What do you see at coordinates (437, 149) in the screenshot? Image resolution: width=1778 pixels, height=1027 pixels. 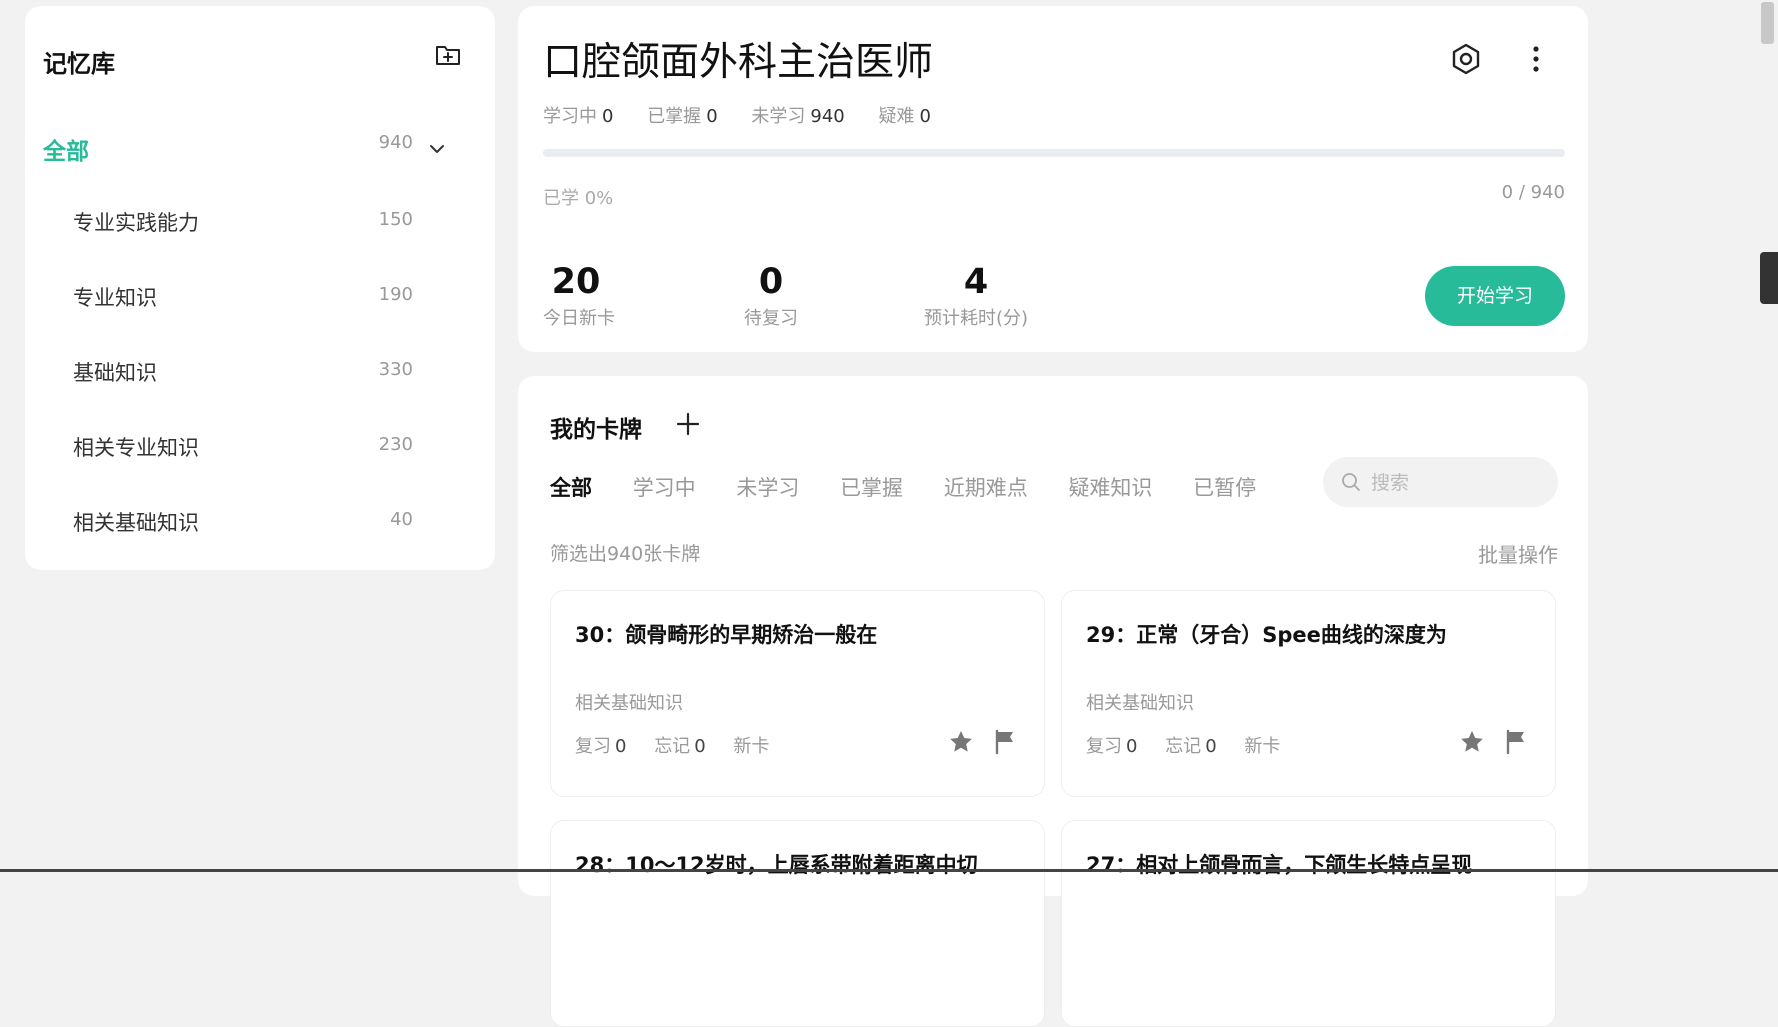 I see `chevron-down-icon` at bounding box center [437, 149].